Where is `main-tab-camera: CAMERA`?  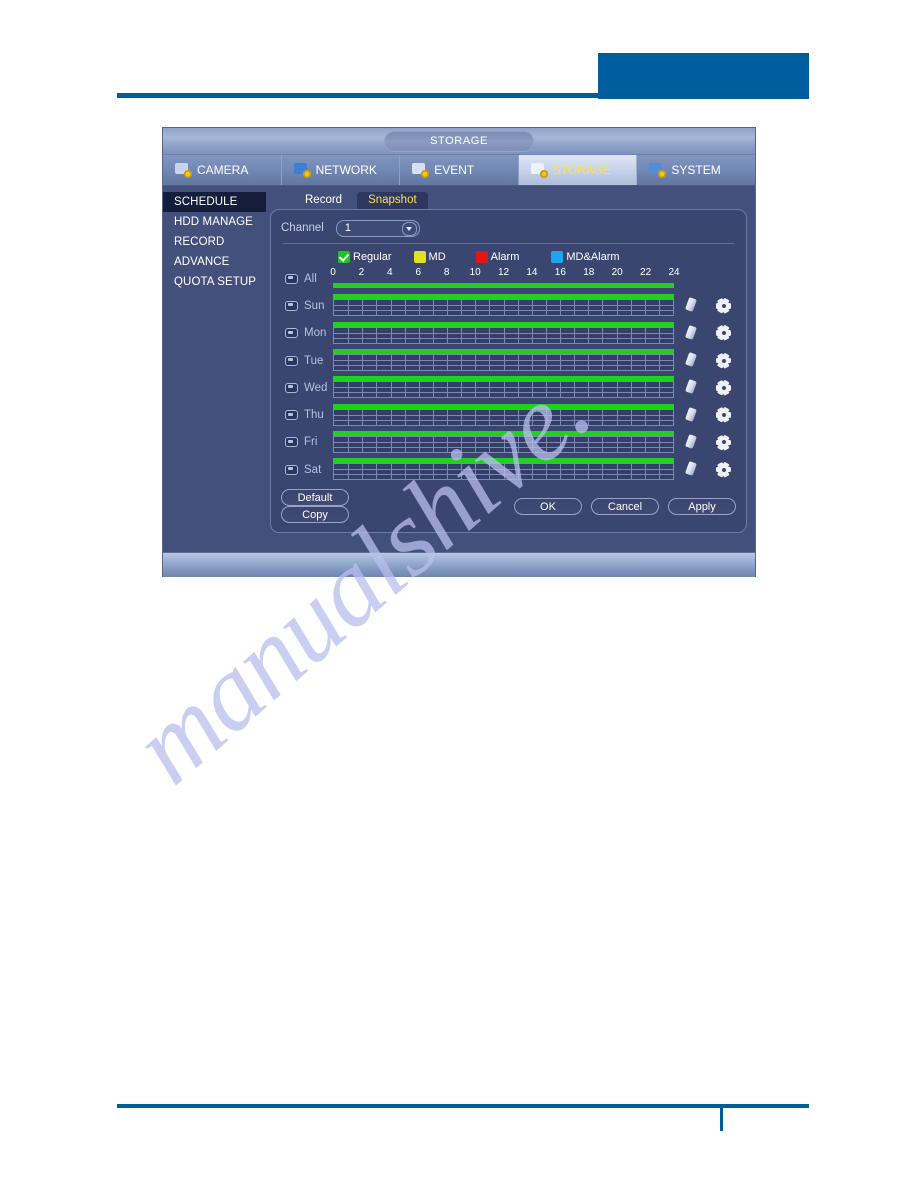
main-tab-camera: CAMERA is located at coordinates (222, 170).